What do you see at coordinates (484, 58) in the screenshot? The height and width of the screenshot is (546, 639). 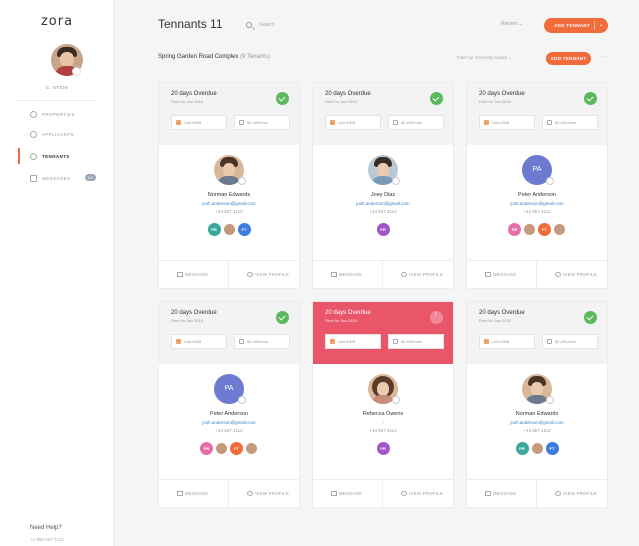 I see `filter-select: Filter by: Recently Added ⌄` at bounding box center [484, 58].